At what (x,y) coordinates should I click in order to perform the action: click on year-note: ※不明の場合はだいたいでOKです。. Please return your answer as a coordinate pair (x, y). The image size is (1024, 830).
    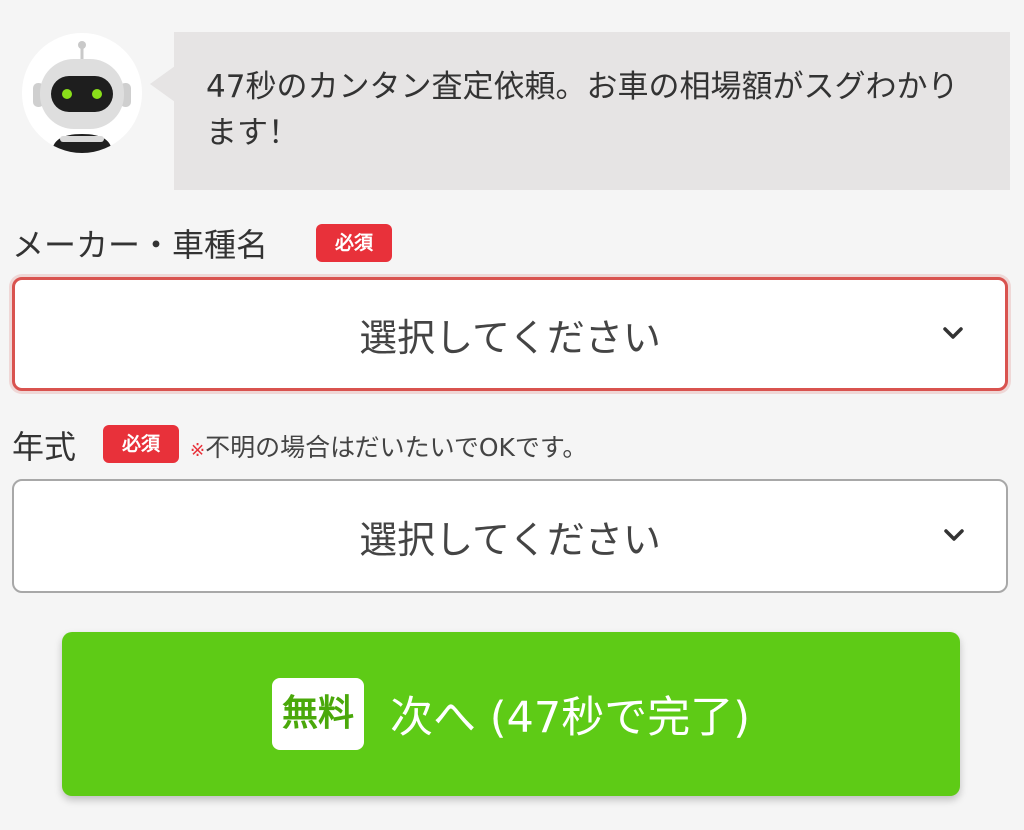
    Looking at the image, I should click on (388, 449).